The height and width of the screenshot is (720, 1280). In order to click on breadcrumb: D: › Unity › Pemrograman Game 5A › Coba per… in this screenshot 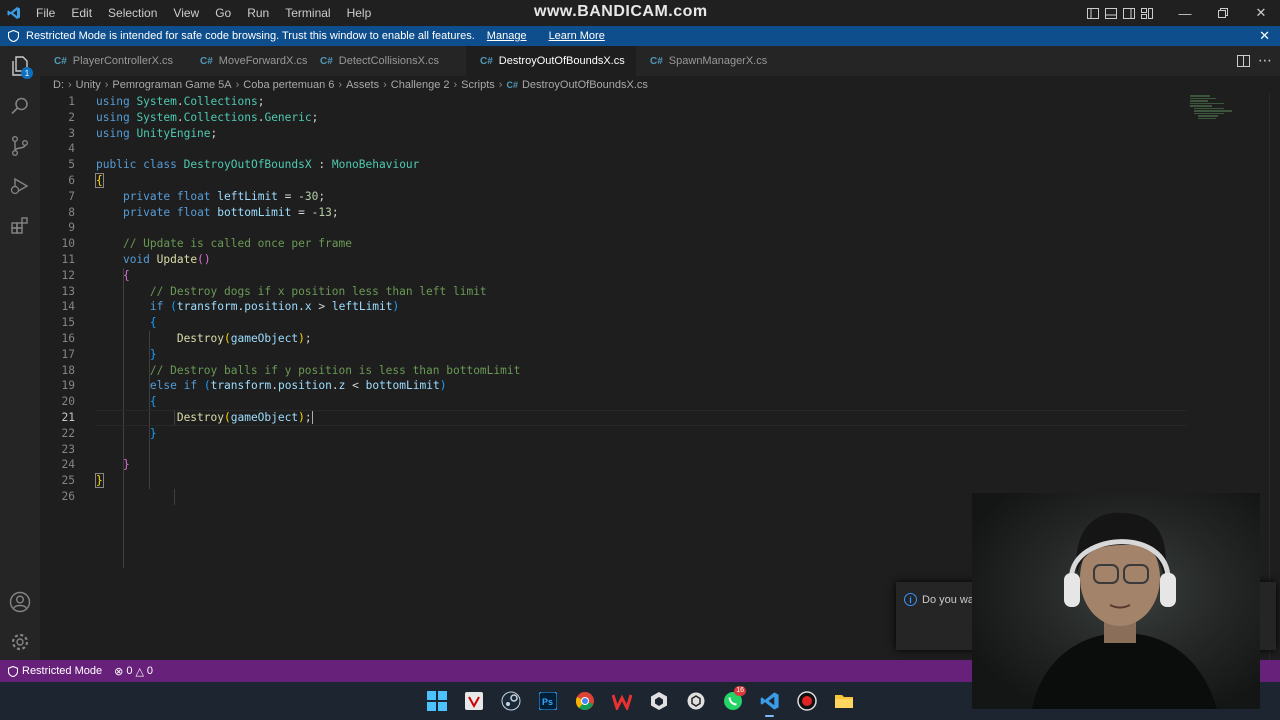, I will do `click(660, 85)`.